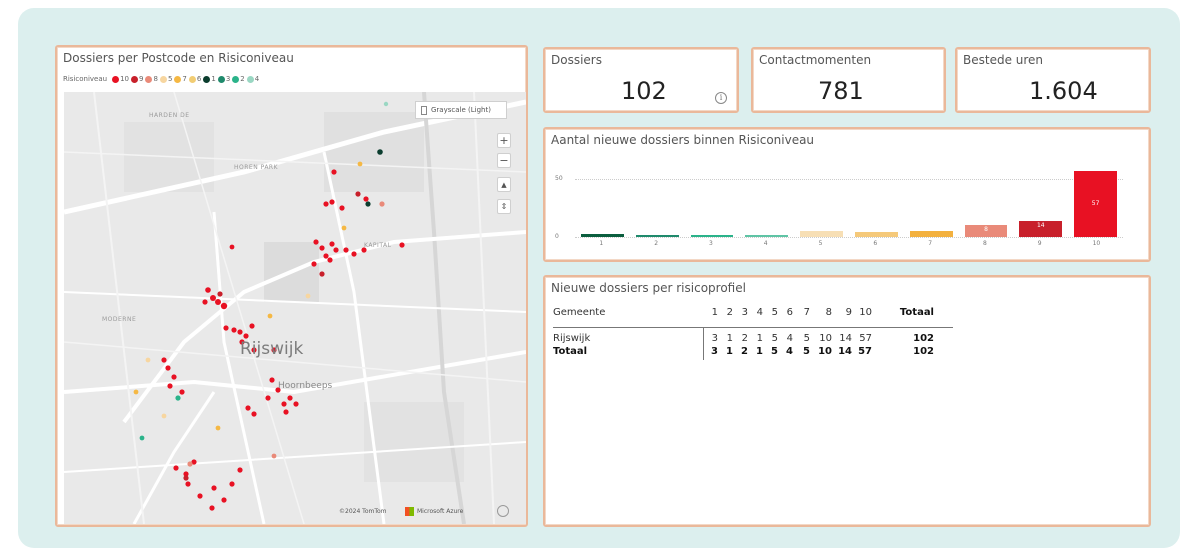 This screenshot has height=557, width=1198. I want to click on info-icon: i, so click(721, 98).